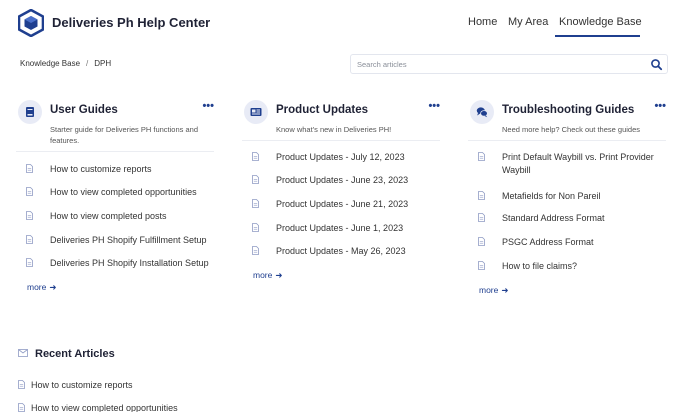 This screenshot has height=412, width=680. I want to click on article-title: Deliveries PH Shopify Fulfillment Setup, so click(128, 240).